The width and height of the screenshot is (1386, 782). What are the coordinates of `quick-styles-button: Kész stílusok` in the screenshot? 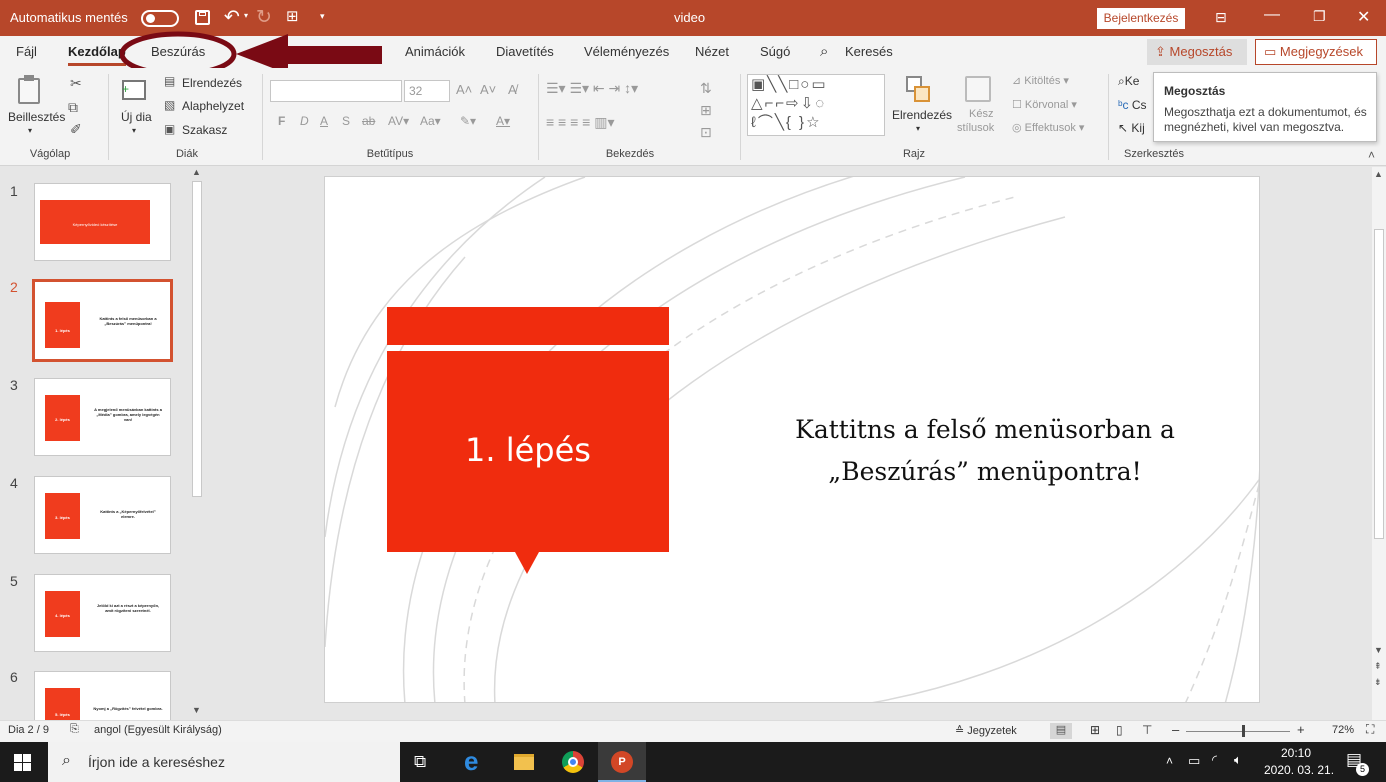 It's located at (980, 107).